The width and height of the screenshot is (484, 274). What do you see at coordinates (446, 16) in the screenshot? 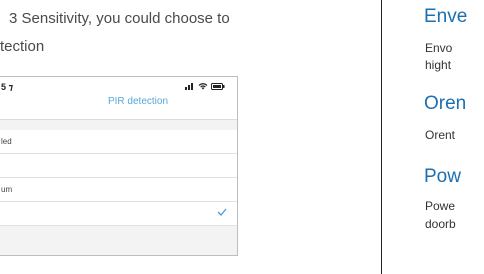
I see `heading-environment: Enve` at bounding box center [446, 16].